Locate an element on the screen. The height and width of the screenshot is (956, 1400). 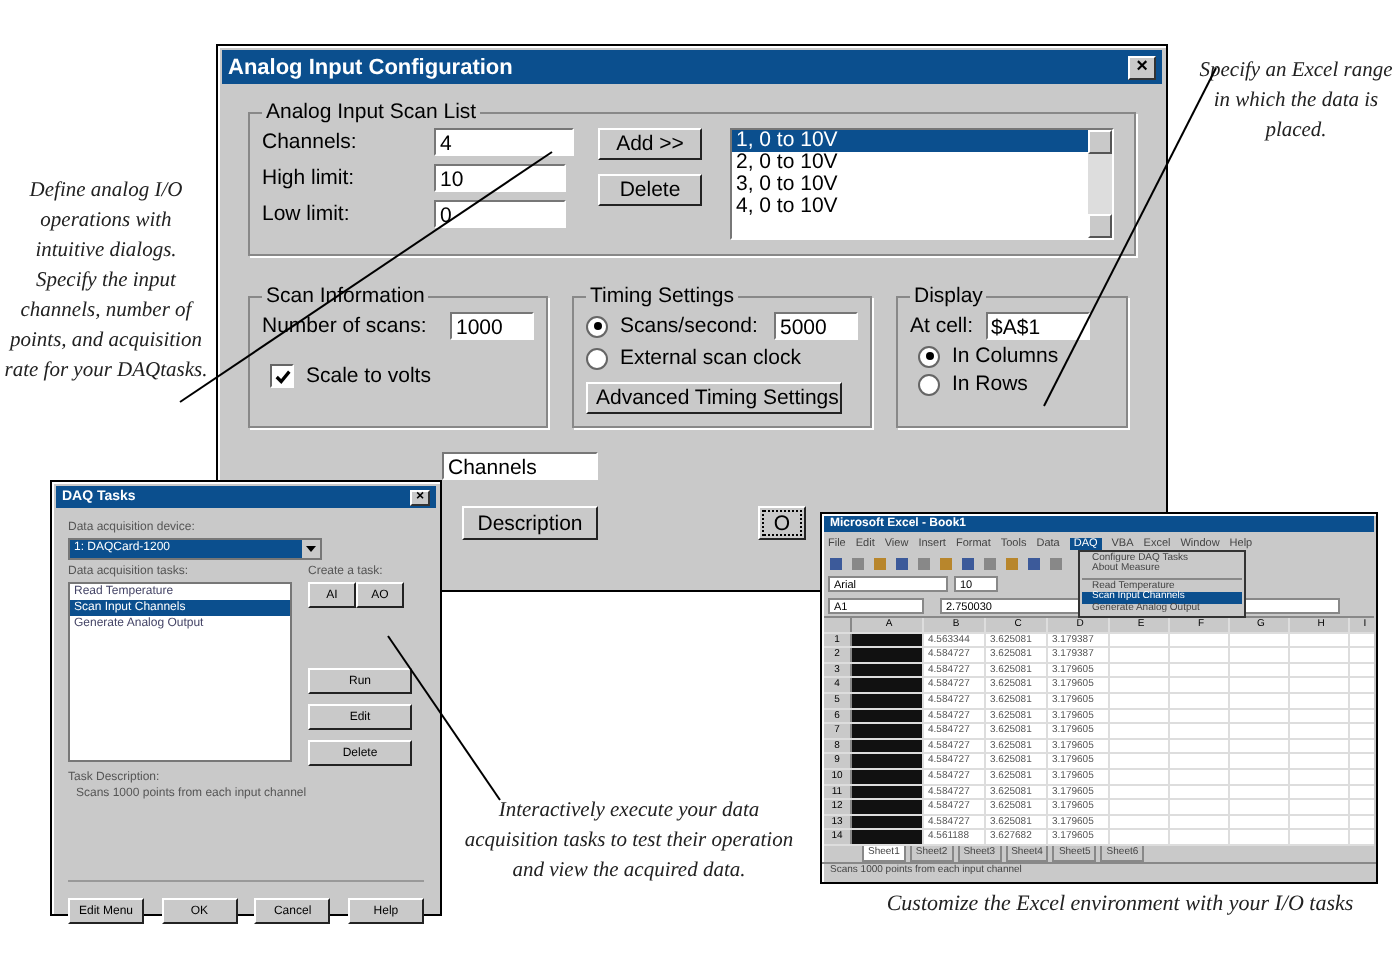
caption: Define analog I/O operations with intuitive dialogs. Specify the input channels, number of points, and acquisition rate for your DAQtasks. is located at coordinates (106, 282).